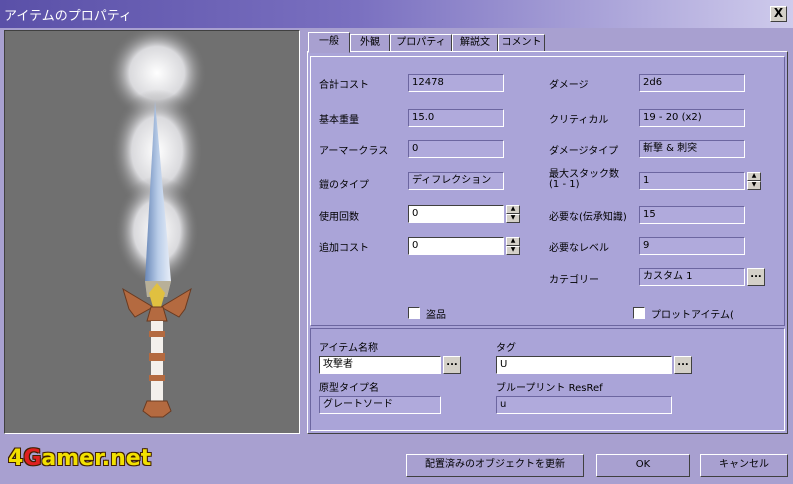 The width and height of the screenshot is (793, 484). I want to click on stack-range: (1 - 1), so click(564, 184).